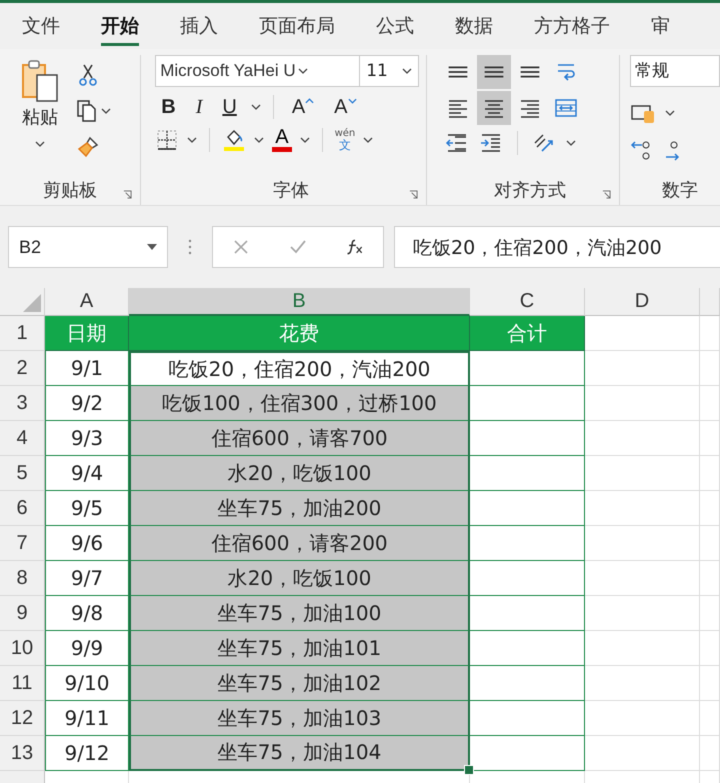 This screenshot has height=783, width=720. What do you see at coordinates (22, 683) in the screenshot?
I see `row-header: 11` at bounding box center [22, 683].